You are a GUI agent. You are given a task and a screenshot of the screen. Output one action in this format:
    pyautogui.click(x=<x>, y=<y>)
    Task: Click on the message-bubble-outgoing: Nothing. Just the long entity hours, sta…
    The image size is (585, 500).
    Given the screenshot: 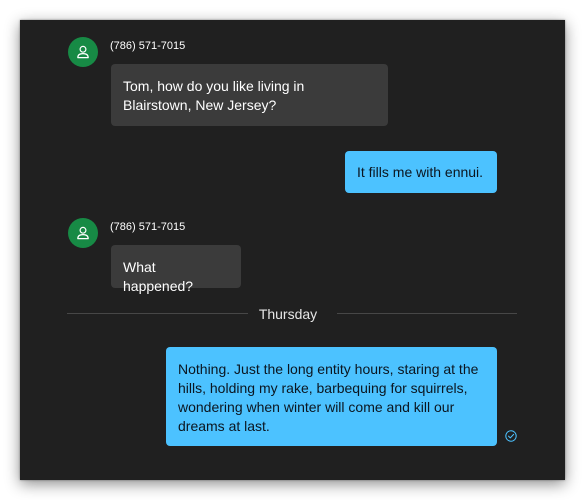 What is the action you would take?
    pyautogui.click(x=331, y=396)
    